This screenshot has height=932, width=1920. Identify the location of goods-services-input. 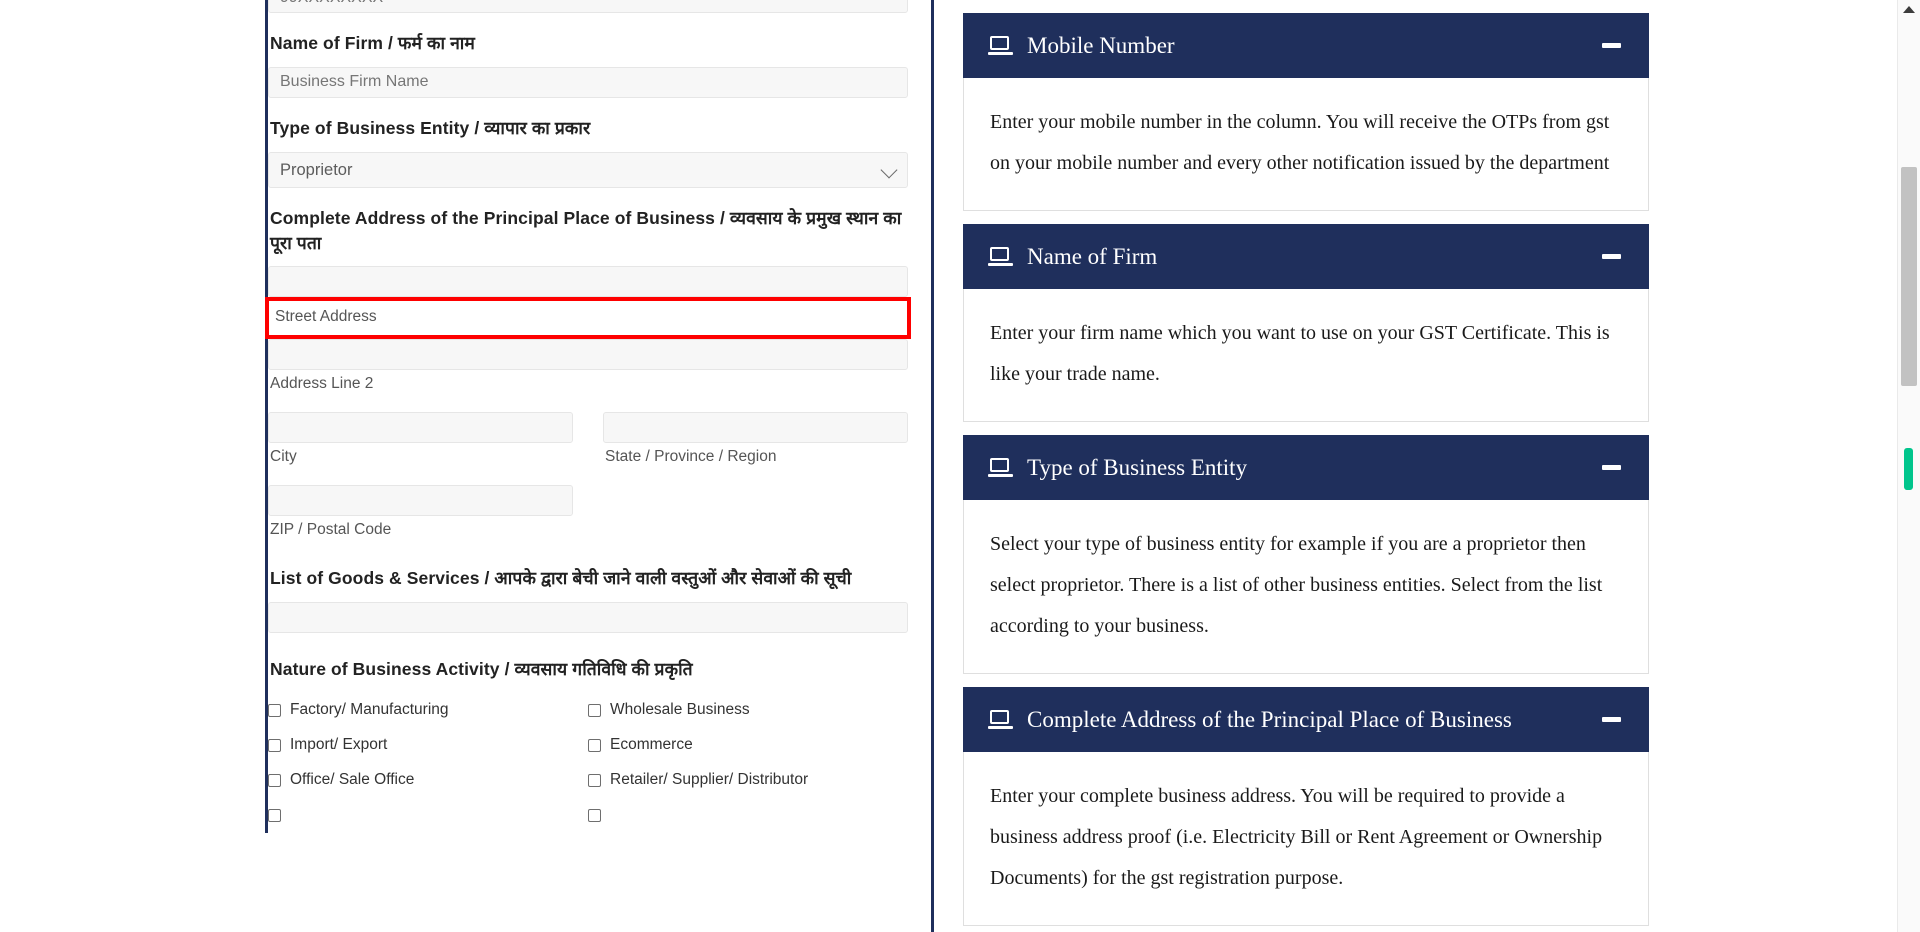
(588, 617).